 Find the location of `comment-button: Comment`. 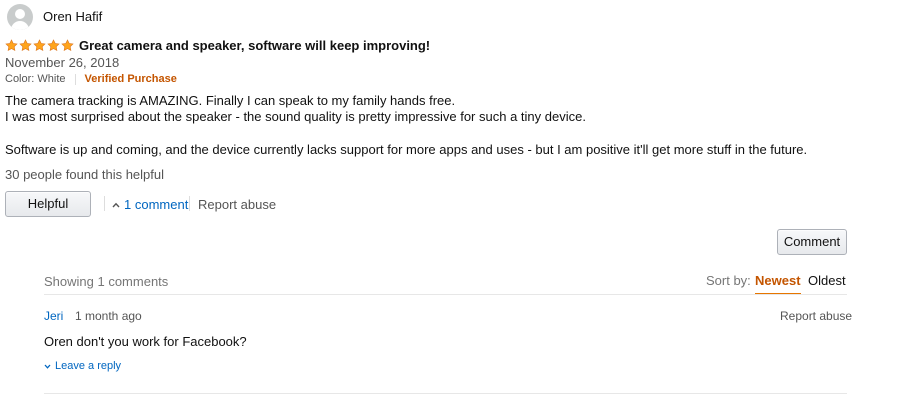

comment-button: Comment is located at coordinates (812, 242).